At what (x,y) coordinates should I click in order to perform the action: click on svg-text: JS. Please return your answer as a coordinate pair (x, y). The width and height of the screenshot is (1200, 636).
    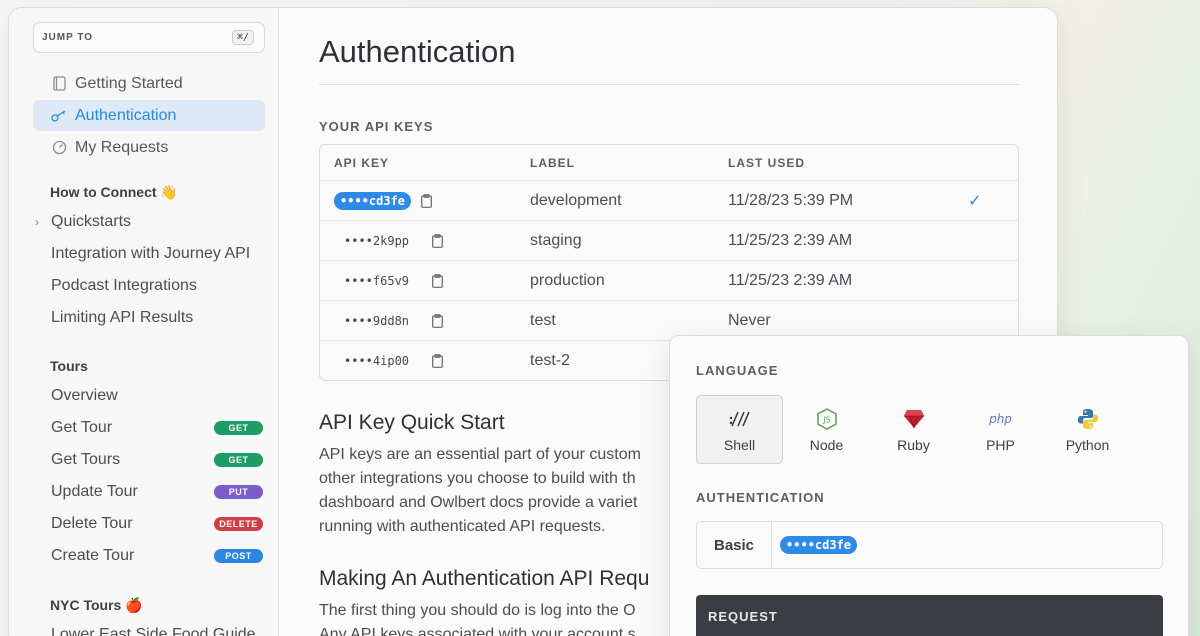
    Looking at the image, I should click on (826, 419).